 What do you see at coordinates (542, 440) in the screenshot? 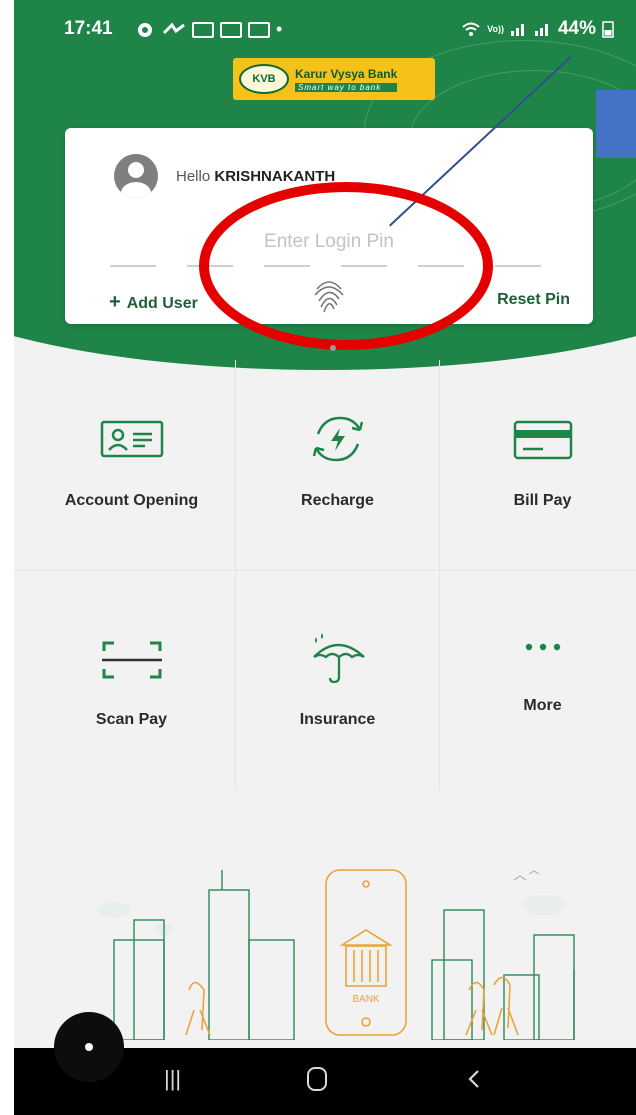
I see `card-icon` at bounding box center [542, 440].